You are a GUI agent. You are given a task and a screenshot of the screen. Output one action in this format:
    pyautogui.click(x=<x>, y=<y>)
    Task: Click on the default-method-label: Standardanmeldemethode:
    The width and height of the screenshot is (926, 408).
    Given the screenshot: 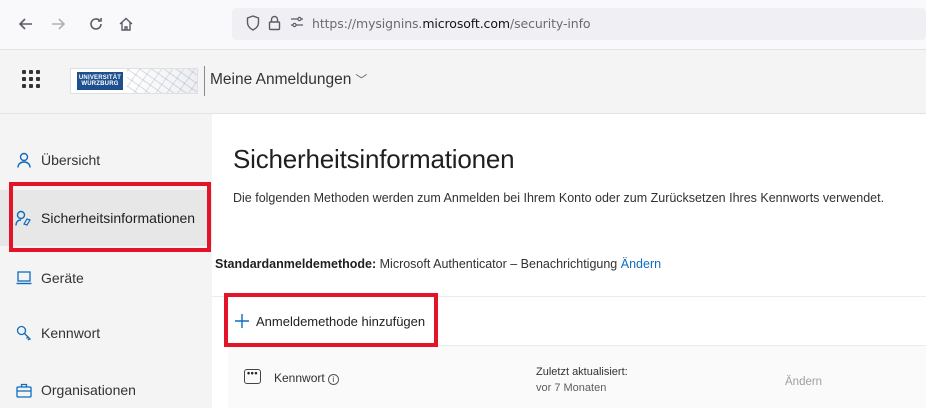 What is the action you would take?
    pyautogui.click(x=296, y=264)
    